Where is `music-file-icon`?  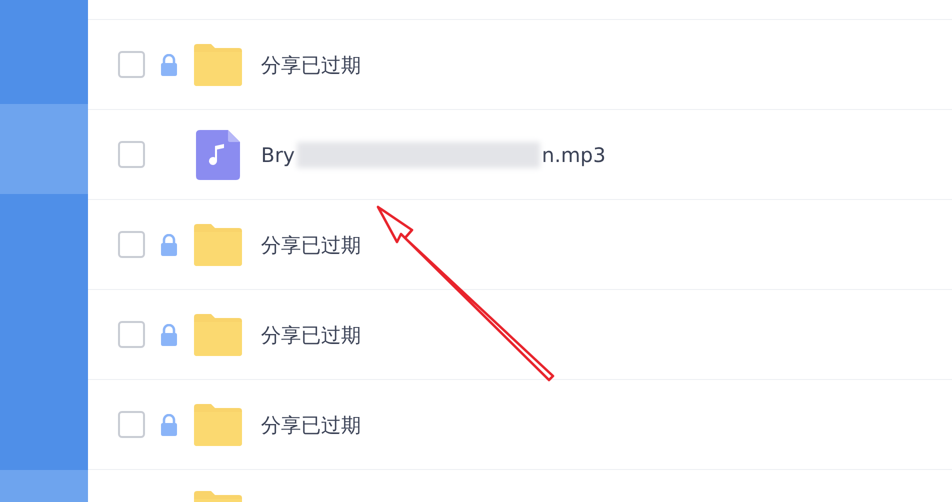 music-file-icon is located at coordinates (218, 155).